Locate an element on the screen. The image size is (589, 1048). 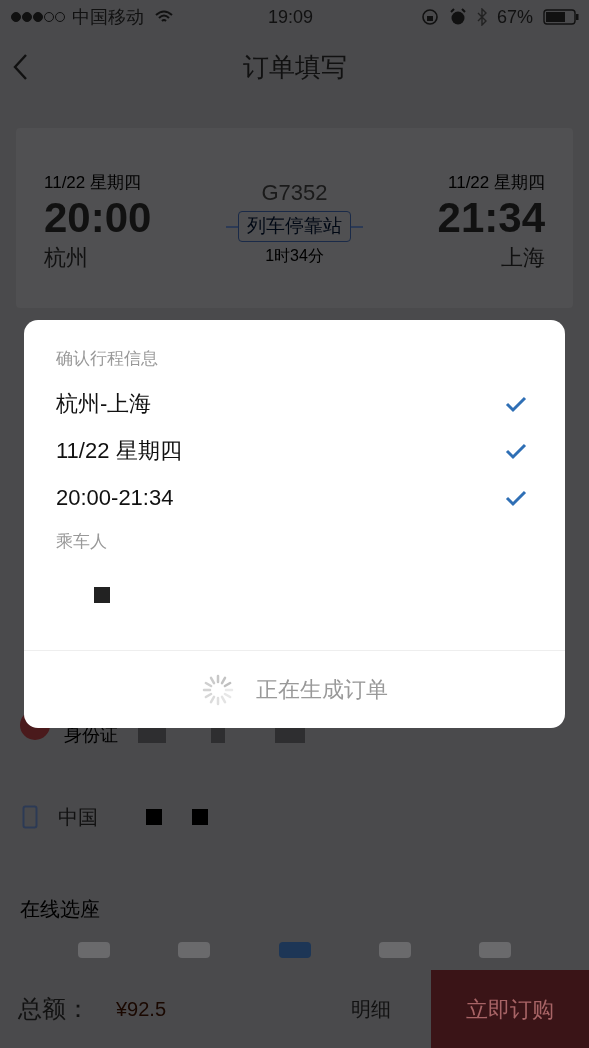
id-type-label: 身份证 is located at coordinates (91, 735).